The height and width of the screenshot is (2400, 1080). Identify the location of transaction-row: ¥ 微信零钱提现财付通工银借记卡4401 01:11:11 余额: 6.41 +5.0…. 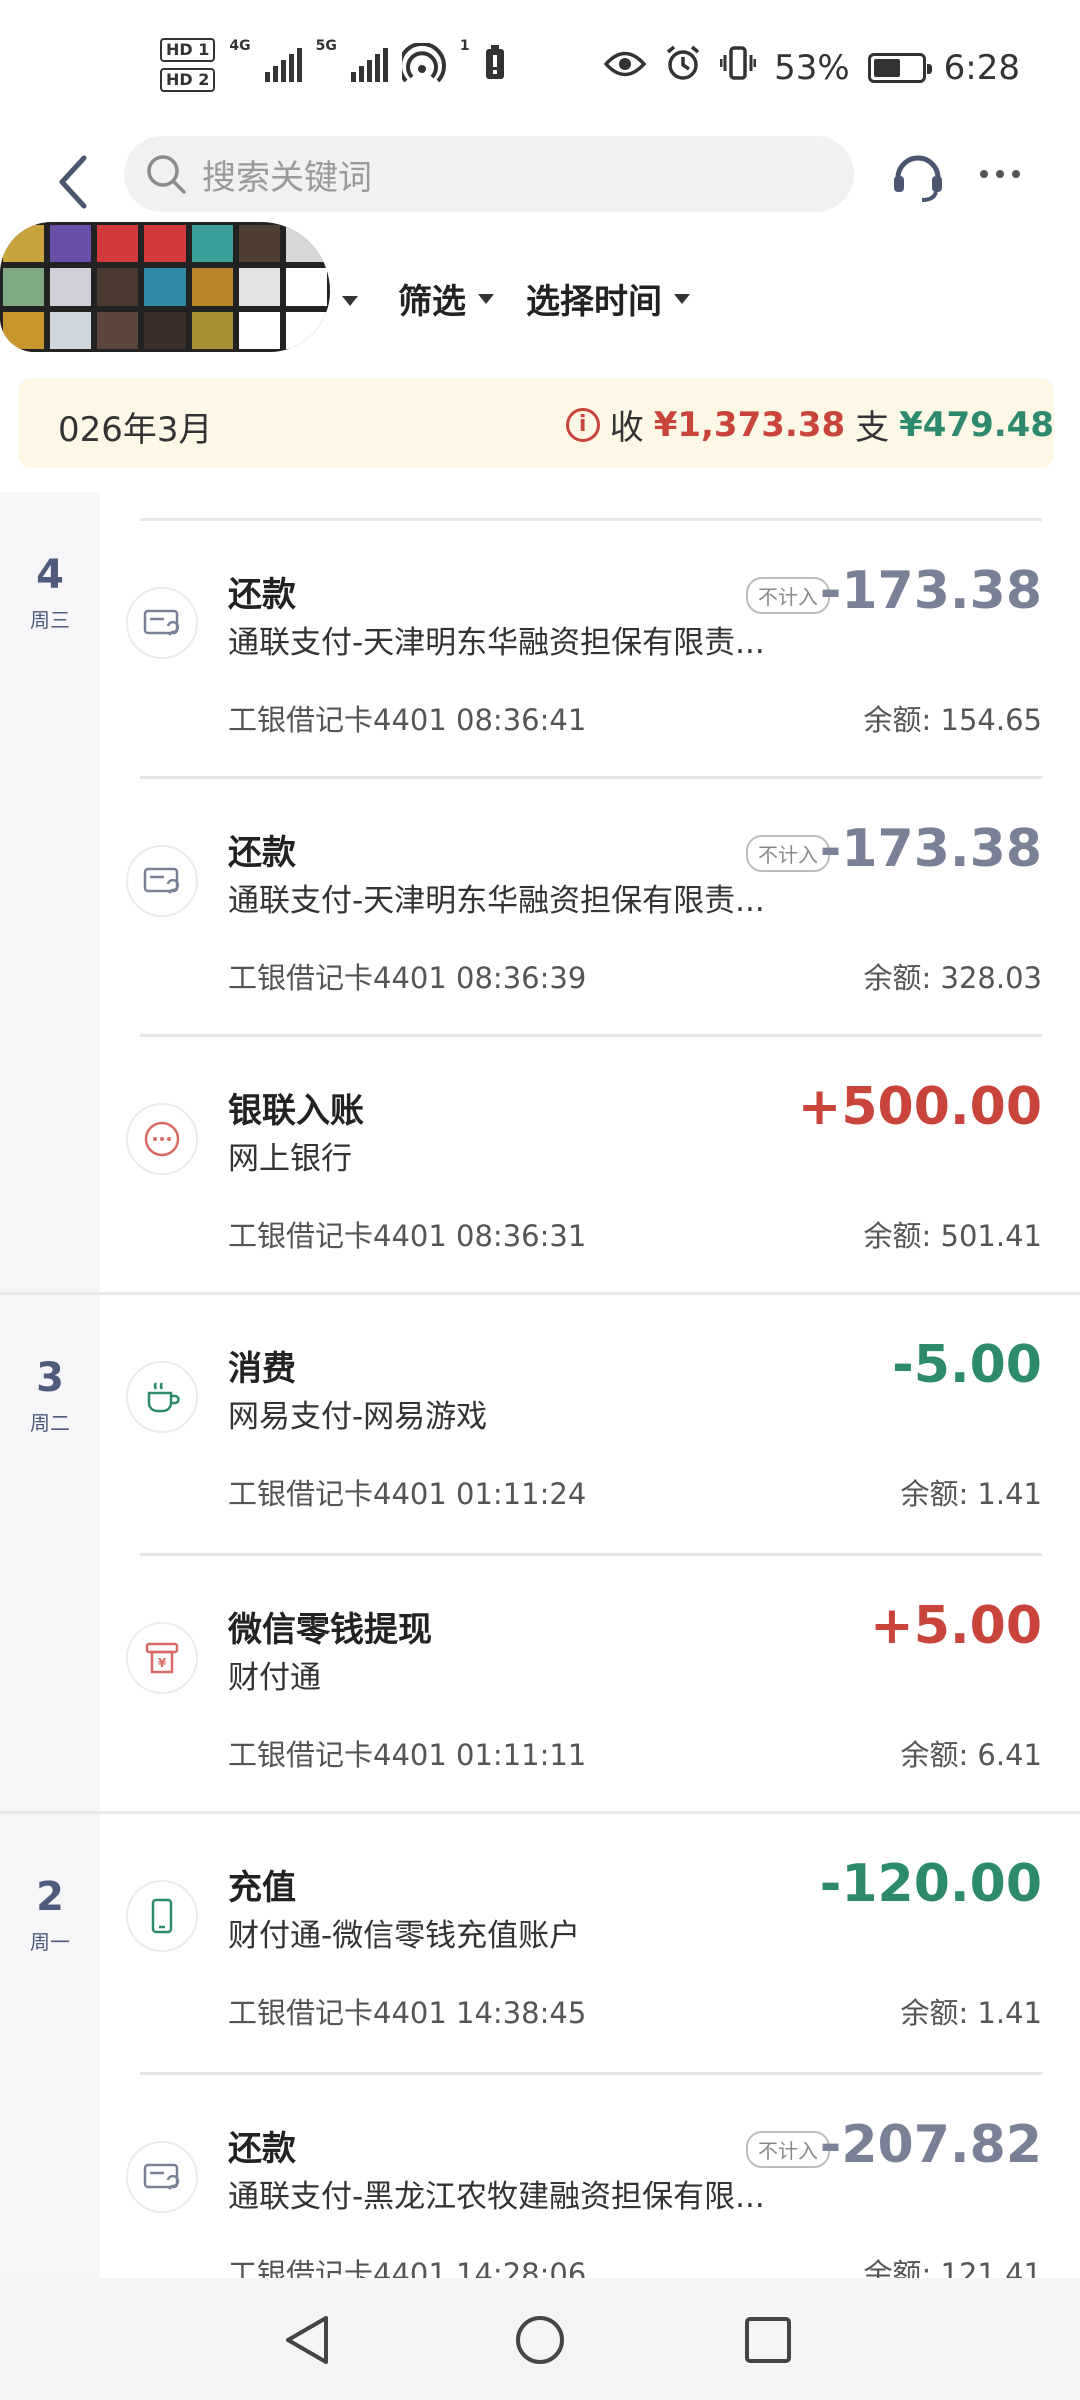
(584, 1682).